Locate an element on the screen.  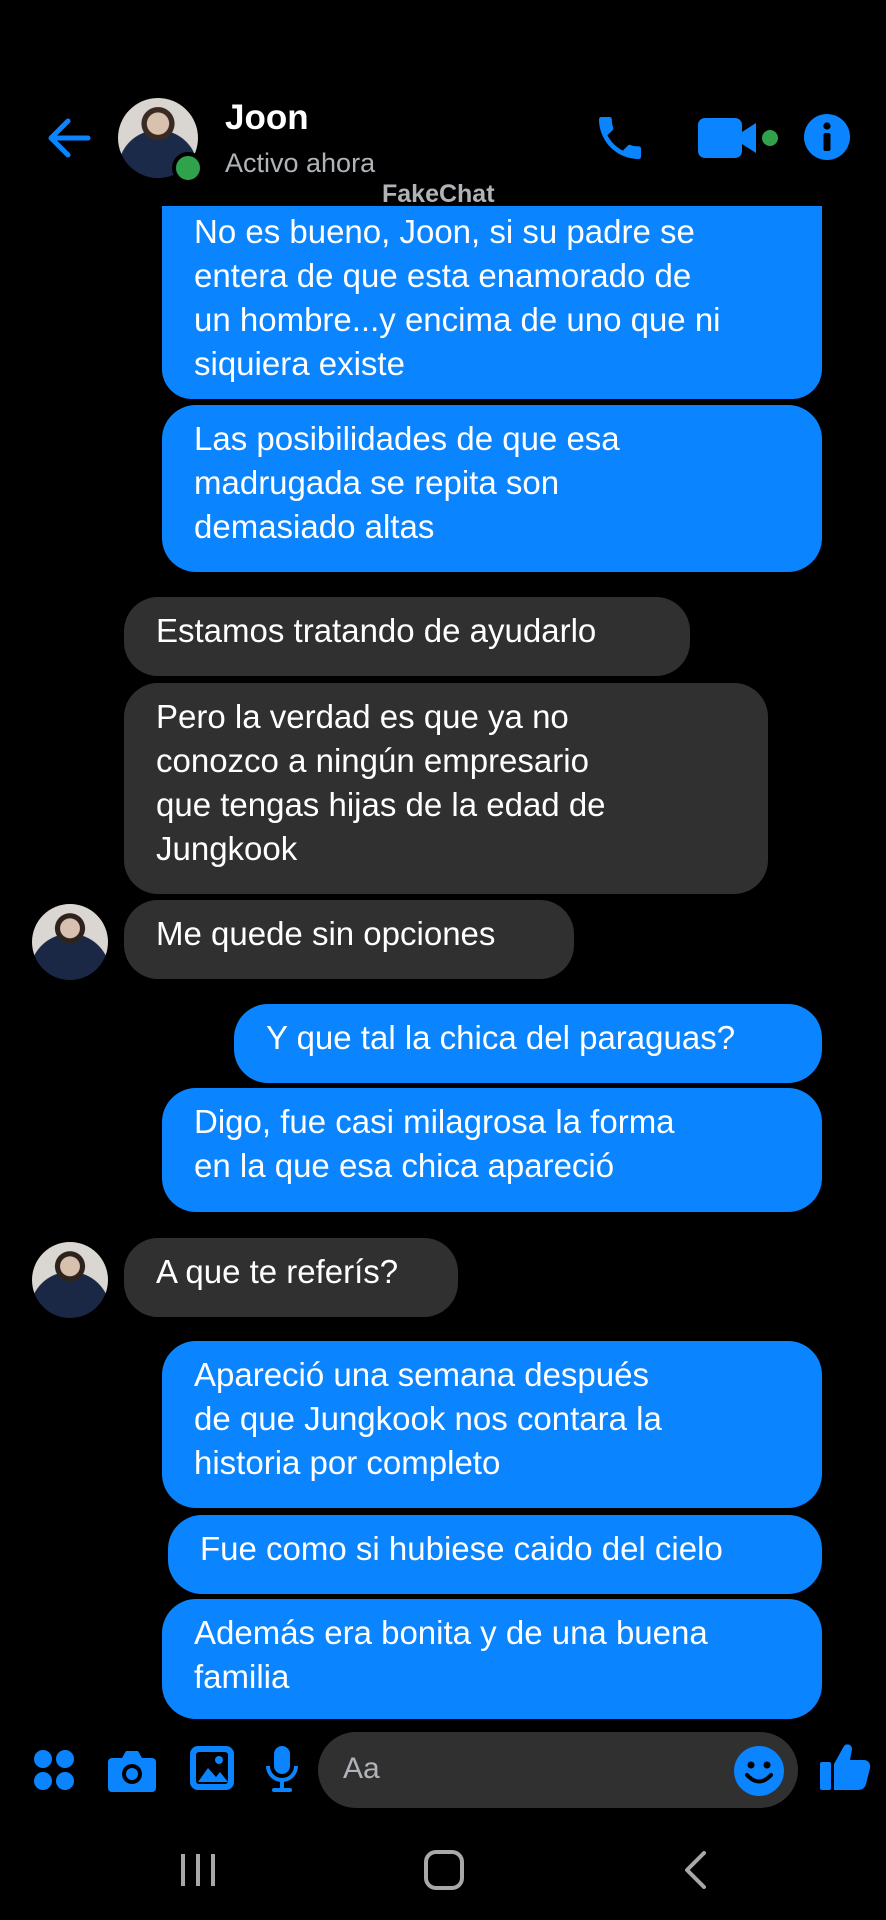
video-call-icon is located at coordinates (742, 138).